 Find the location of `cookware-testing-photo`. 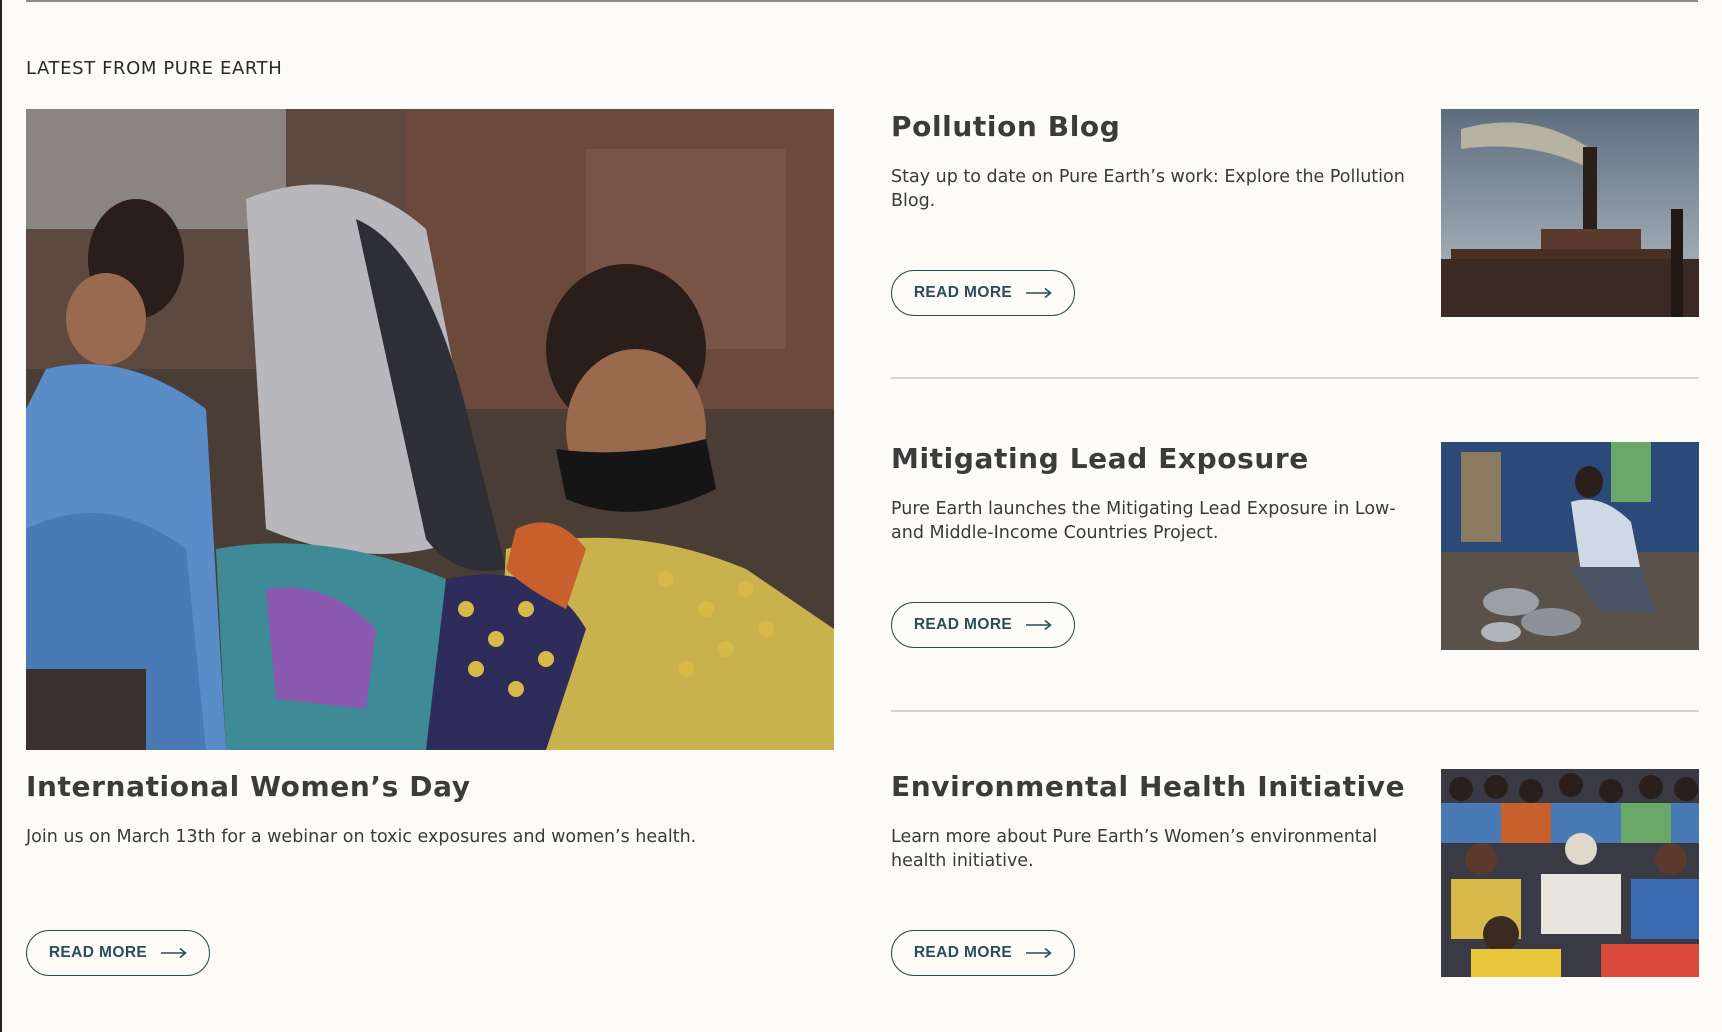

cookware-testing-photo is located at coordinates (1570, 546).